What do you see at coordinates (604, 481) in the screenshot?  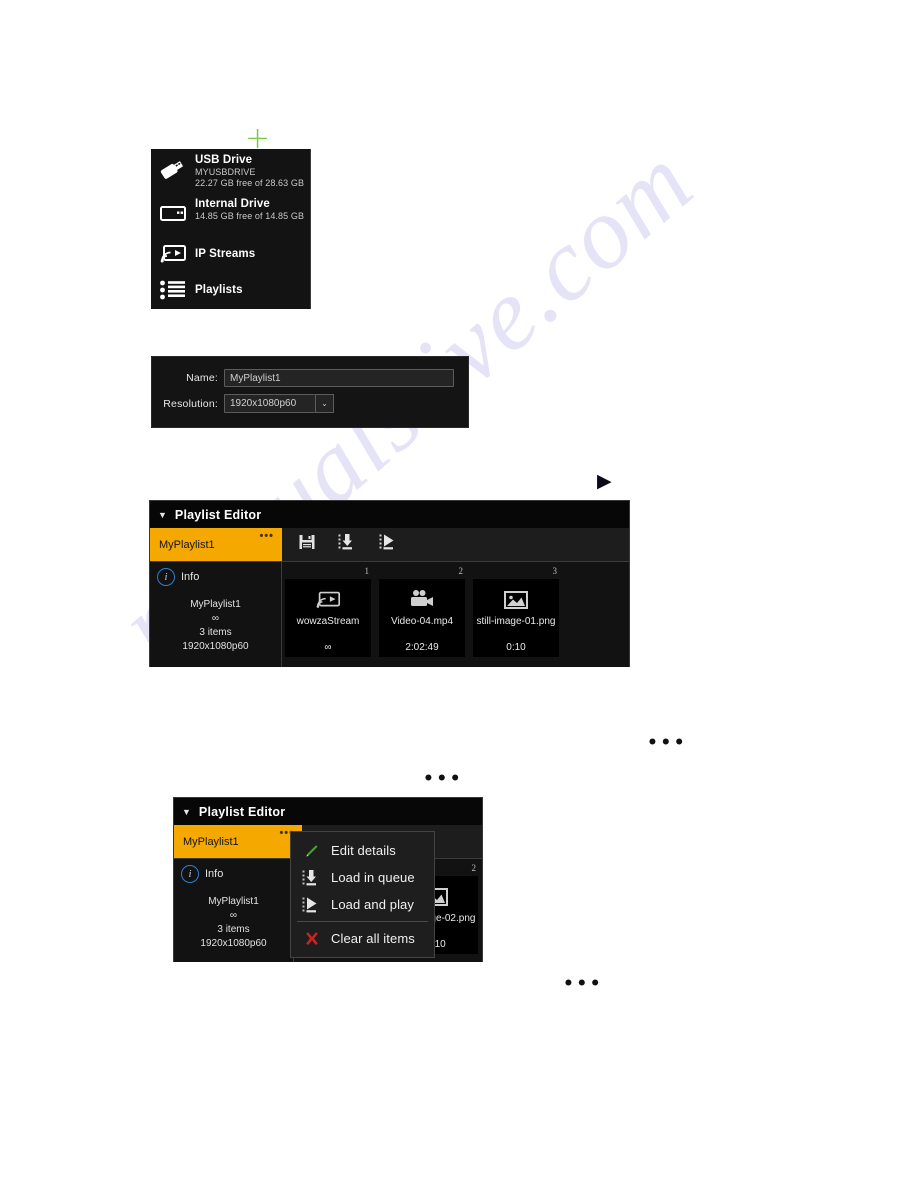 I see `play-marker-icon: ▶` at bounding box center [604, 481].